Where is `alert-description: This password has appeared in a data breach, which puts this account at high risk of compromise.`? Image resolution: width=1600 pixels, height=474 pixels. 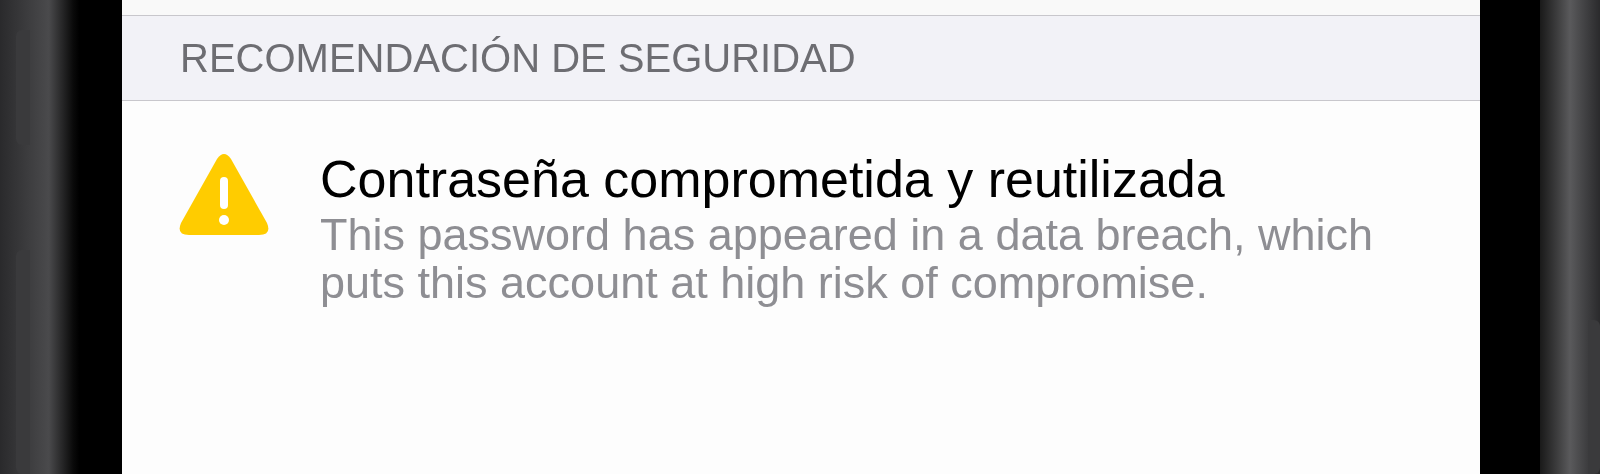 alert-description: This password has appeared in a data breach, which puts this account at high risk of compromise. is located at coordinates (847, 259).